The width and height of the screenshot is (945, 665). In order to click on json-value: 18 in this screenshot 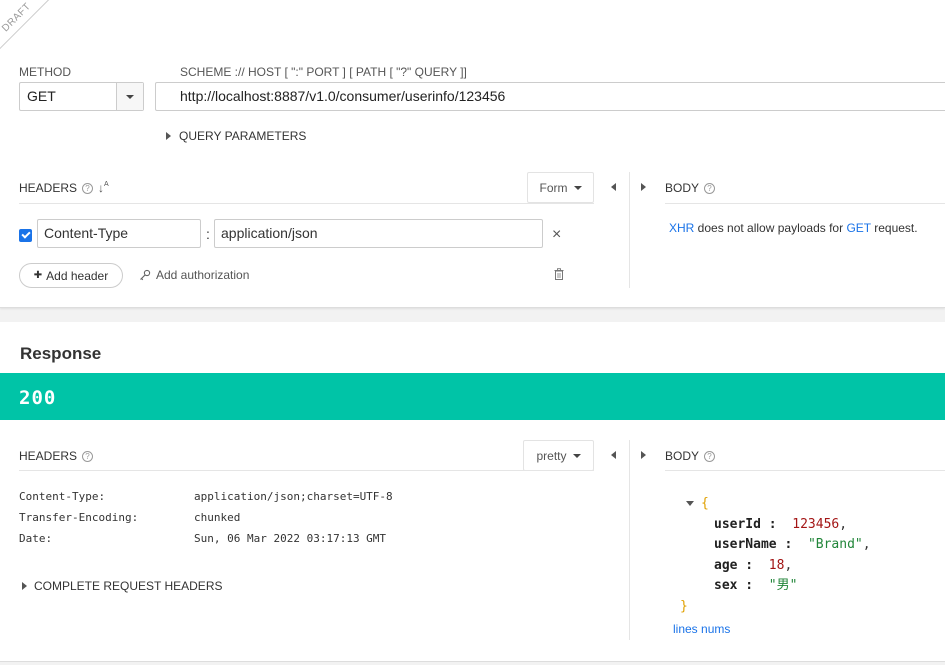, I will do `click(776, 565)`.